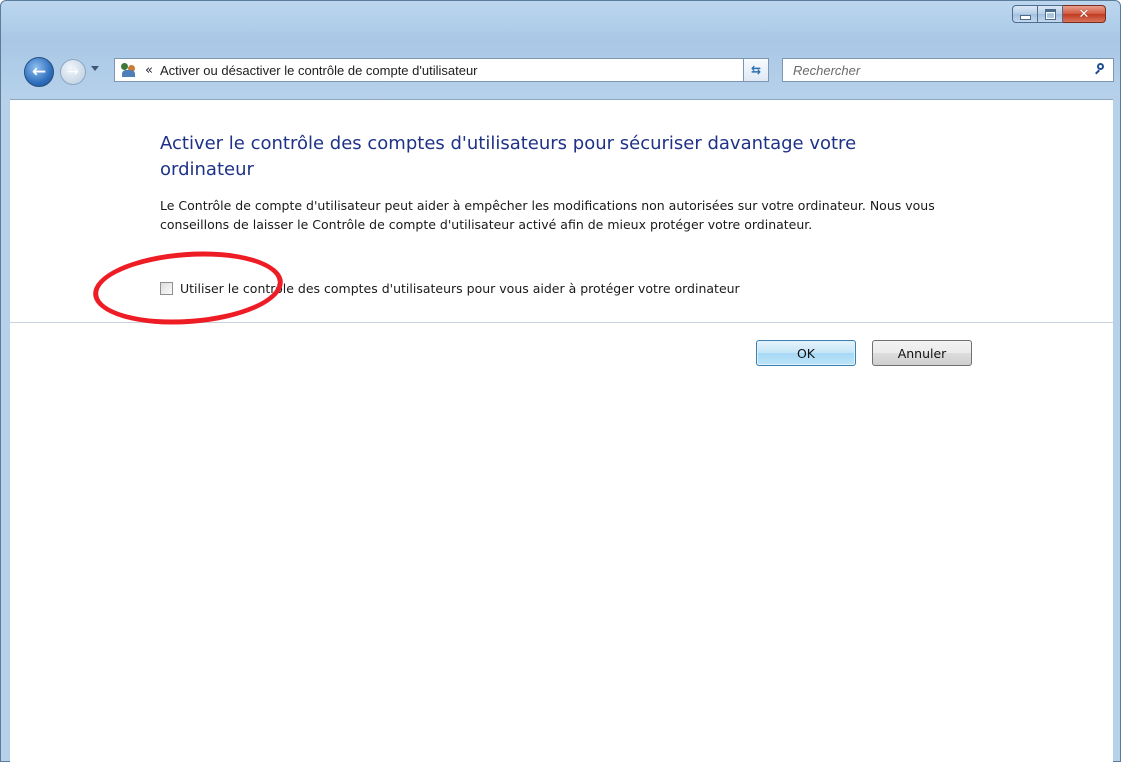 Image resolution: width=1121 pixels, height=763 pixels. What do you see at coordinates (806, 353) in the screenshot?
I see `ok-button: OK` at bounding box center [806, 353].